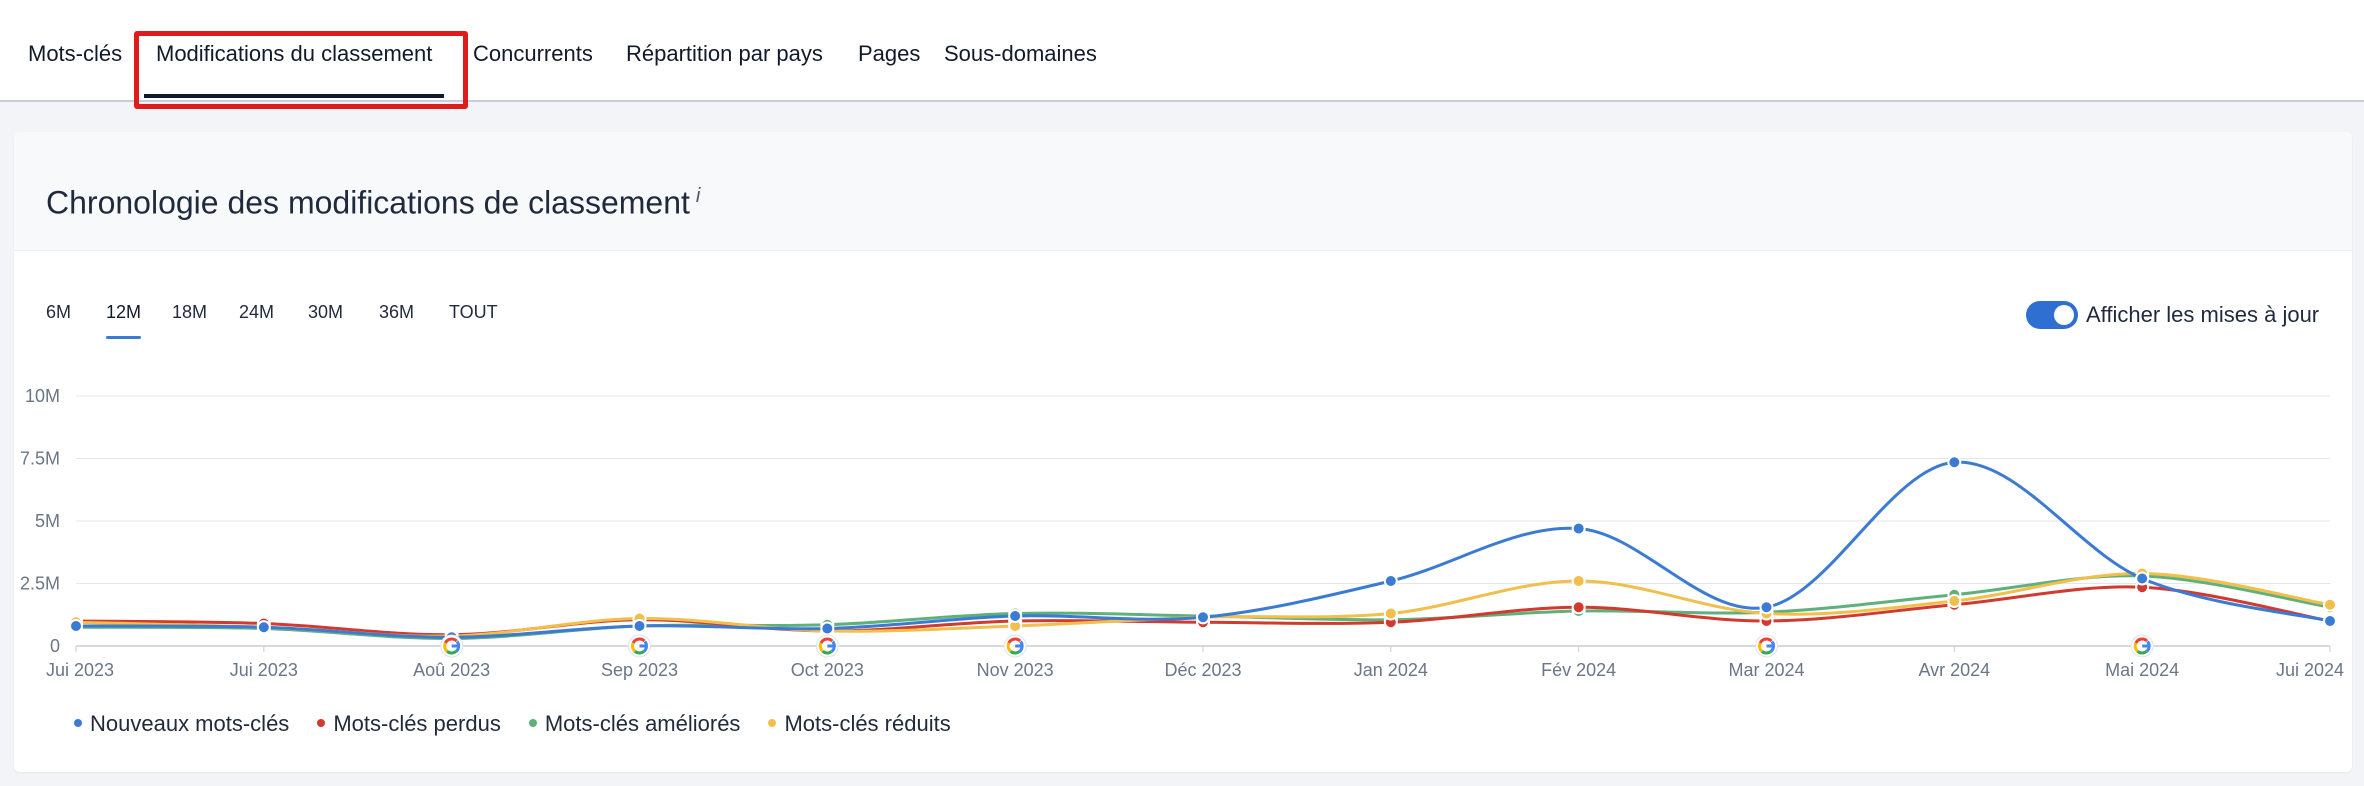 The height and width of the screenshot is (786, 2364). What do you see at coordinates (301, 70) in the screenshot?
I see `active-tab-highlight-box` at bounding box center [301, 70].